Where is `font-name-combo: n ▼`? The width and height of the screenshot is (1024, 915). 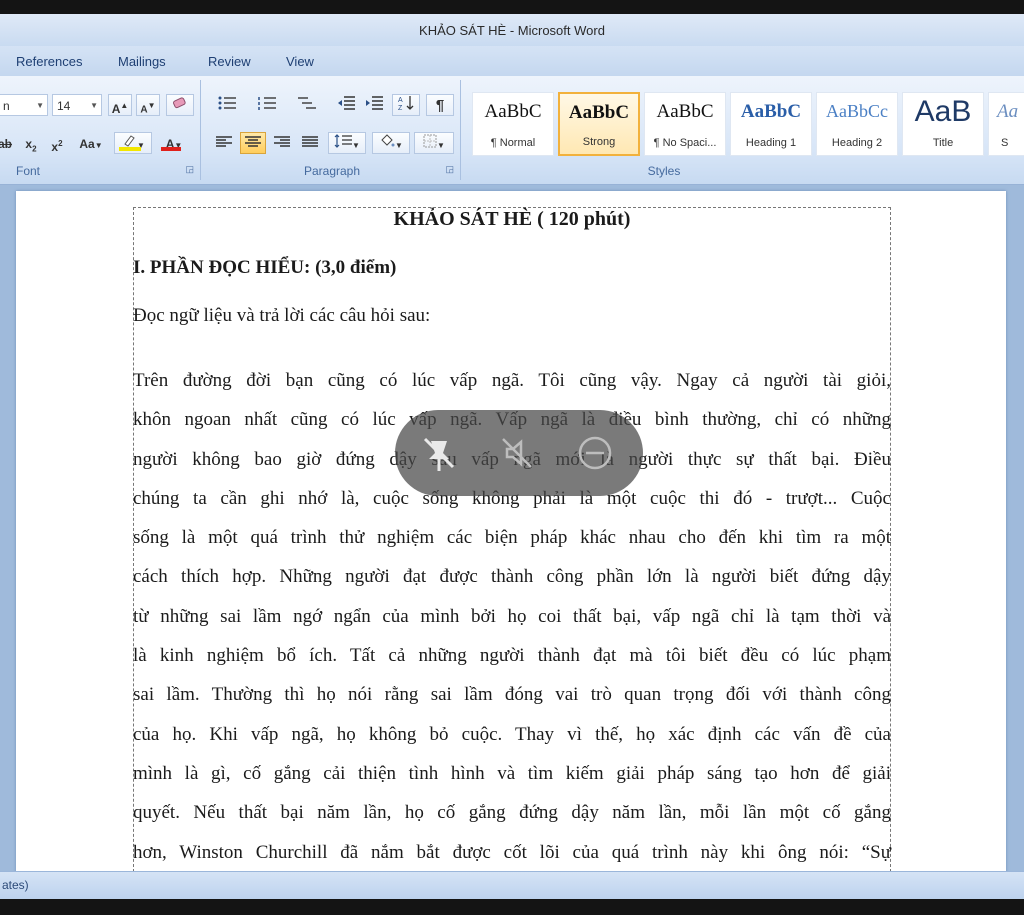
font-name-combo: n ▼ is located at coordinates (24, 105).